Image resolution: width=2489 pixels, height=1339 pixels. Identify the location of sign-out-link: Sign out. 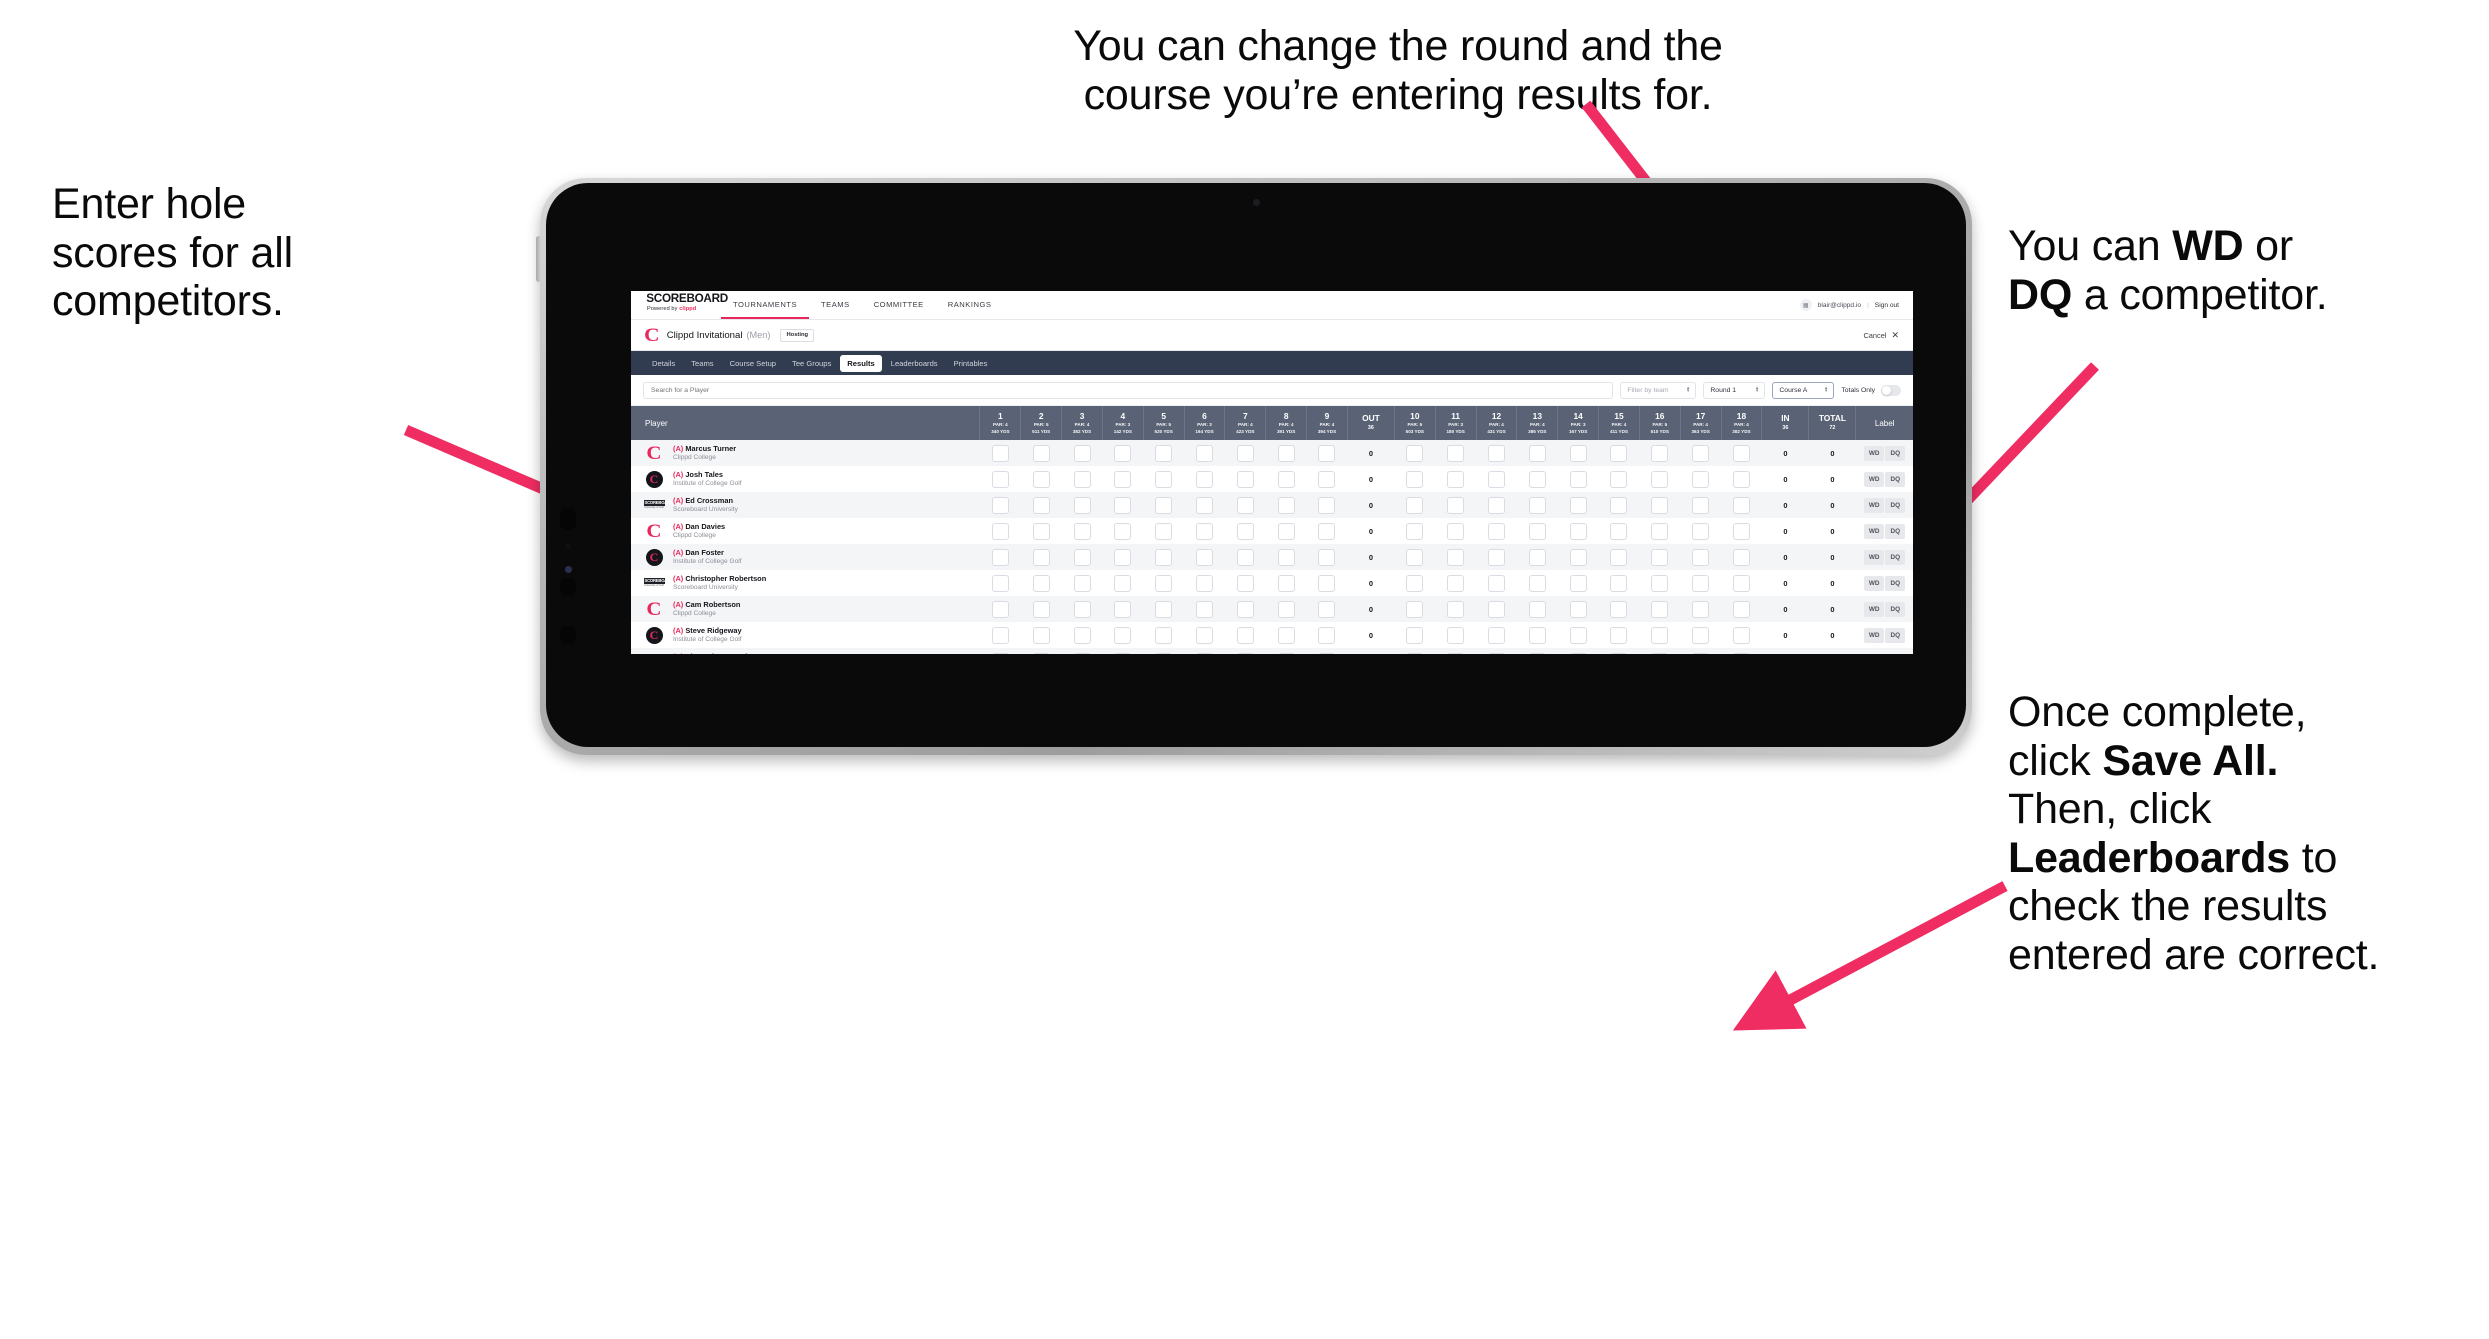
(1887, 305).